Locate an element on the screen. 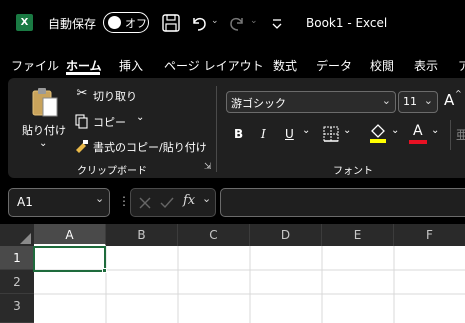 This screenshot has height=323, width=465. copy-dropdown-icon: ⌄ is located at coordinates (140, 117).